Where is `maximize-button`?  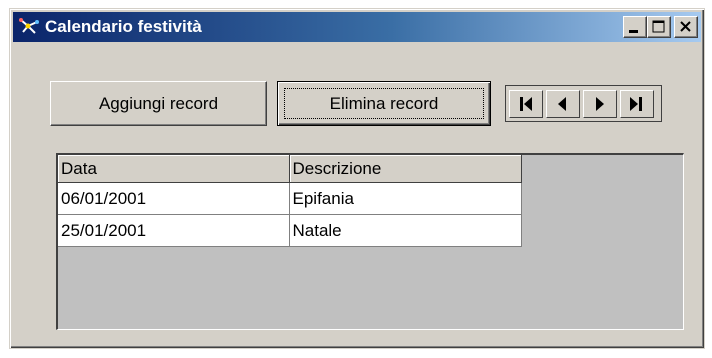 maximize-button is located at coordinates (659, 27).